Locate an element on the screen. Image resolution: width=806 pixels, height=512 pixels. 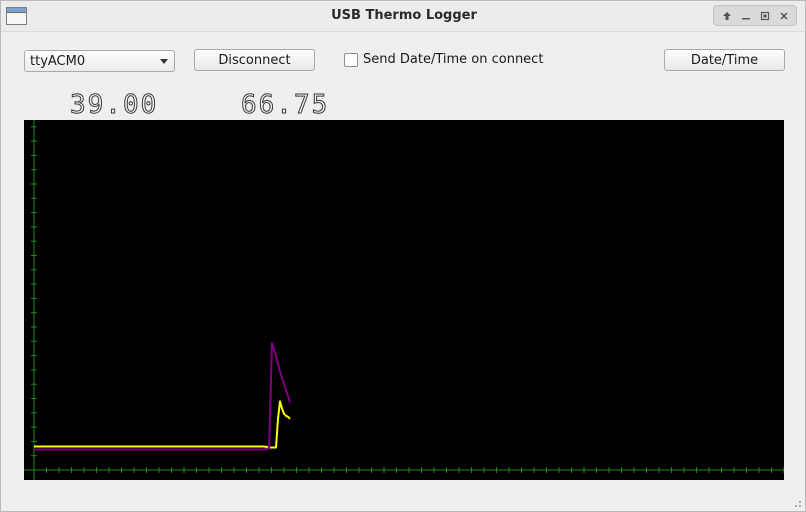
send-datetime-checkbox is located at coordinates (351, 60).